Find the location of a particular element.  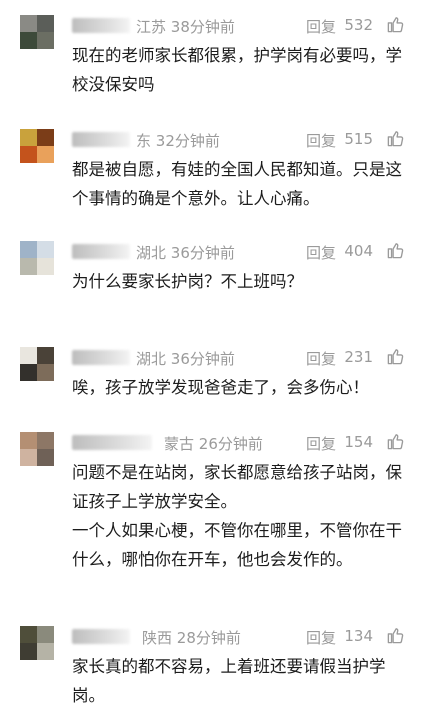

comment-text: 现在的老师家长都很累，护学岗有必要吗，学校没保安吗 is located at coordinates (237, 70).